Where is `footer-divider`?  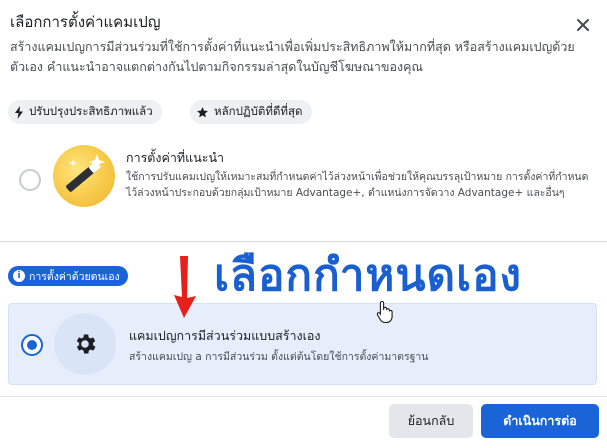 footer-divider is located at coordinates (303, 396).